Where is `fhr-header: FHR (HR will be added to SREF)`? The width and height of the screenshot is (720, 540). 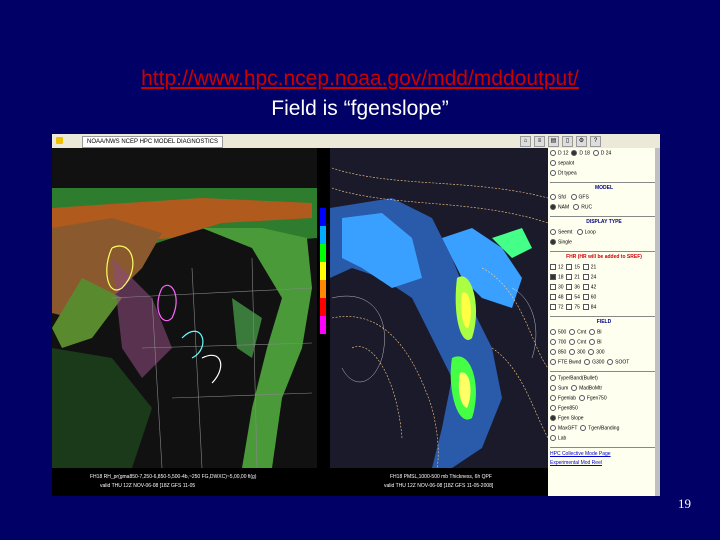
fhr-header: FHR (HR will be added to SREF) is located at coordinates (604, 257).